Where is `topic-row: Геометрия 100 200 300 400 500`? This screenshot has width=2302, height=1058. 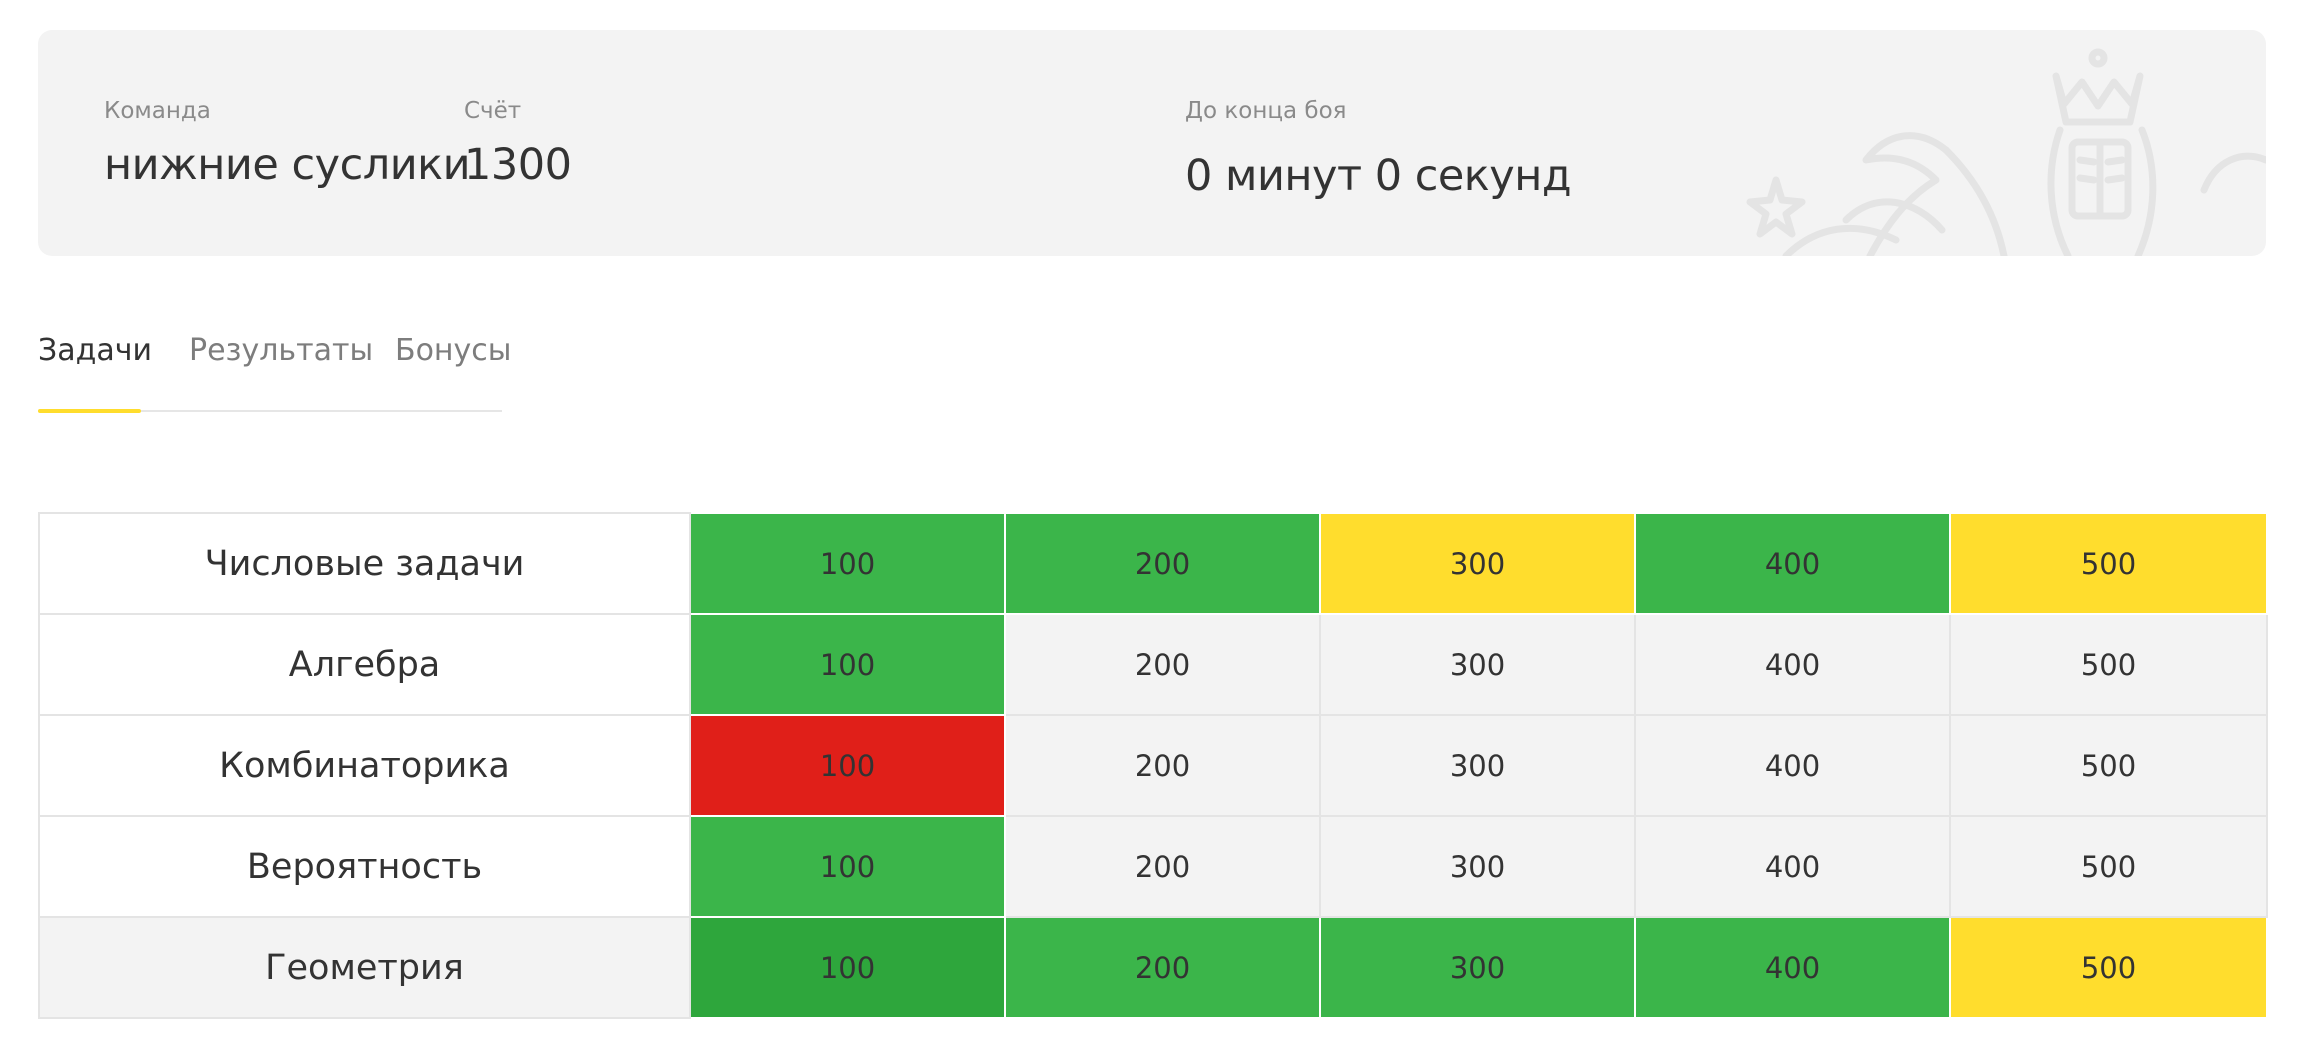 topic-row: Геометрия 100 200 300 400 500 is located at coordinates (1153, 967).